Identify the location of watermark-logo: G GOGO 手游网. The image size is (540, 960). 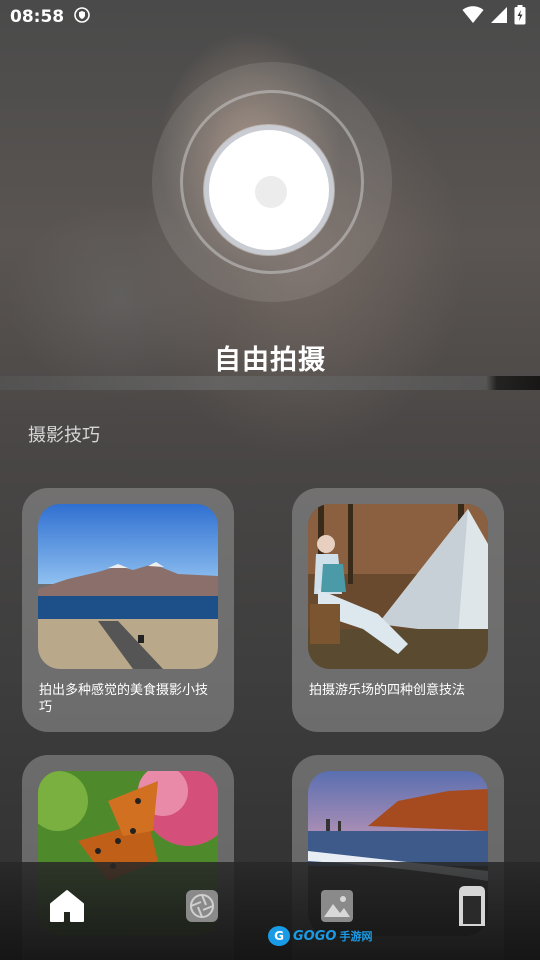
(320, 936).